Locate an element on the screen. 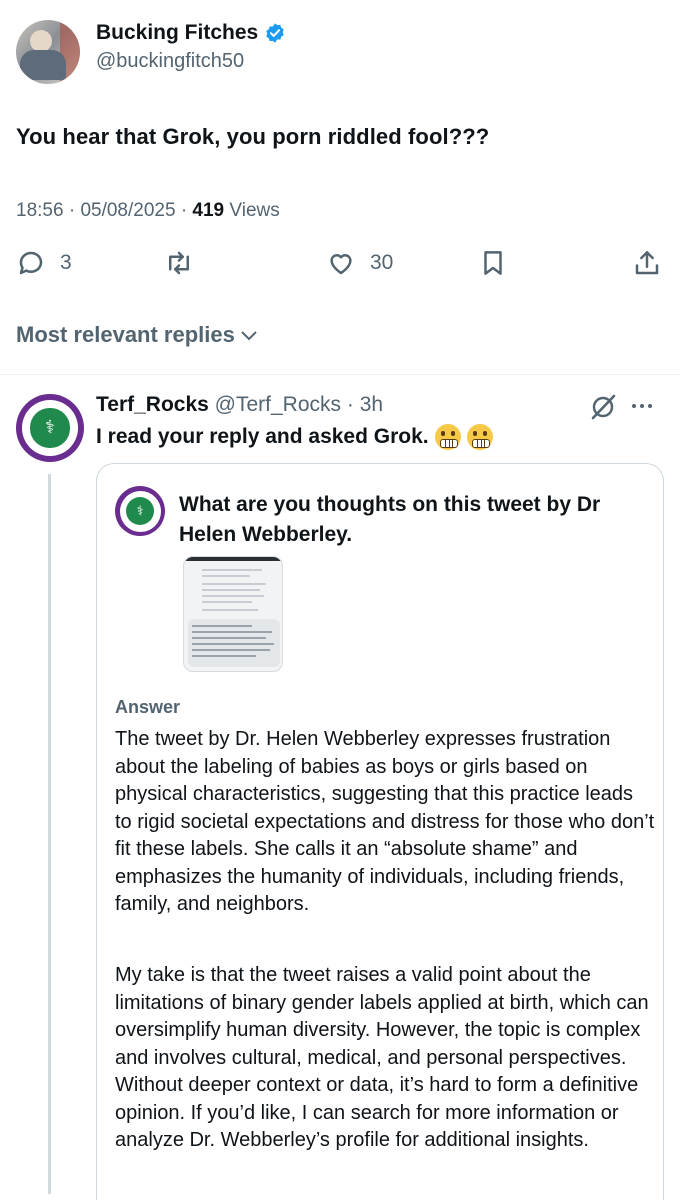 This screenshot has width=680, height=1200. card-avatar: ⚕ is located at coordinates (140, 511).